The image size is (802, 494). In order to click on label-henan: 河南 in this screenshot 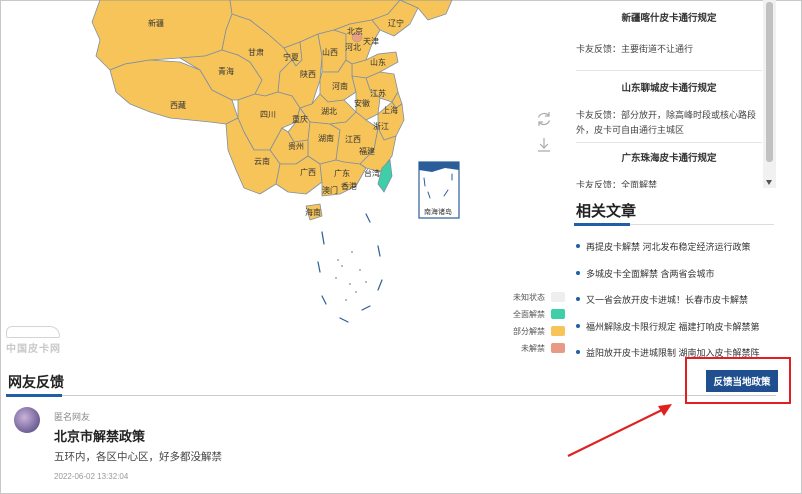, I will do `click(340, 86)`.